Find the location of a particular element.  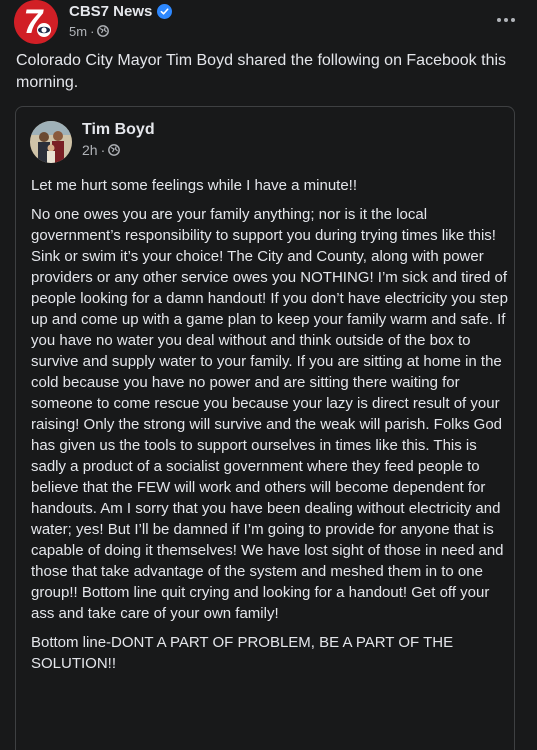

more-options-button is located at coordinates (506, 20).